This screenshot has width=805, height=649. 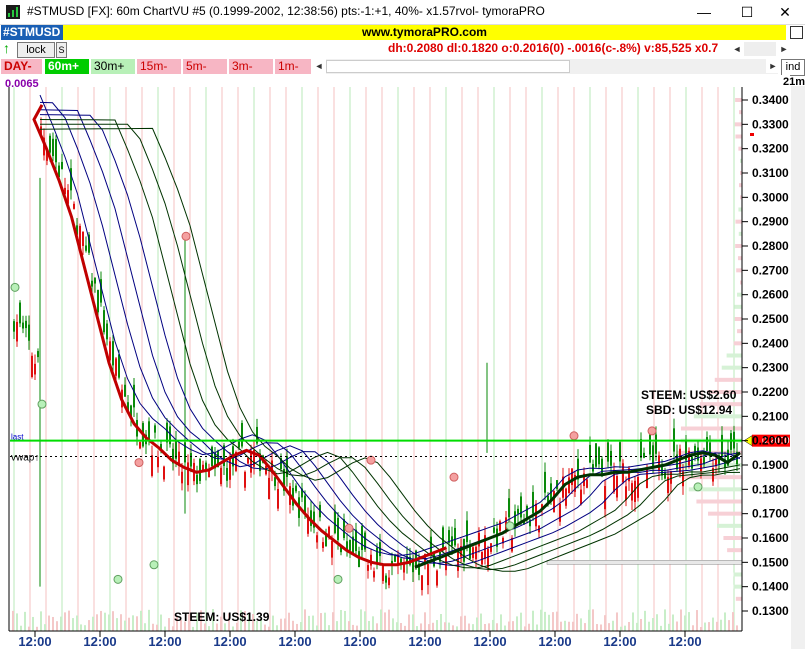 I want to click on vertical-scrollbar, so click(x=798, y=367).